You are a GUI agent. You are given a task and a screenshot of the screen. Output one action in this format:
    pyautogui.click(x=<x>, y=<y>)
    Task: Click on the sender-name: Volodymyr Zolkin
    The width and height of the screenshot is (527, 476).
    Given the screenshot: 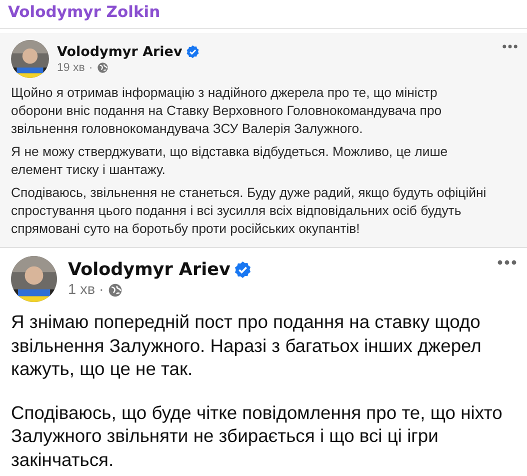 What is the action you would take?
    pyautogui.click(x=84, y=12)
    